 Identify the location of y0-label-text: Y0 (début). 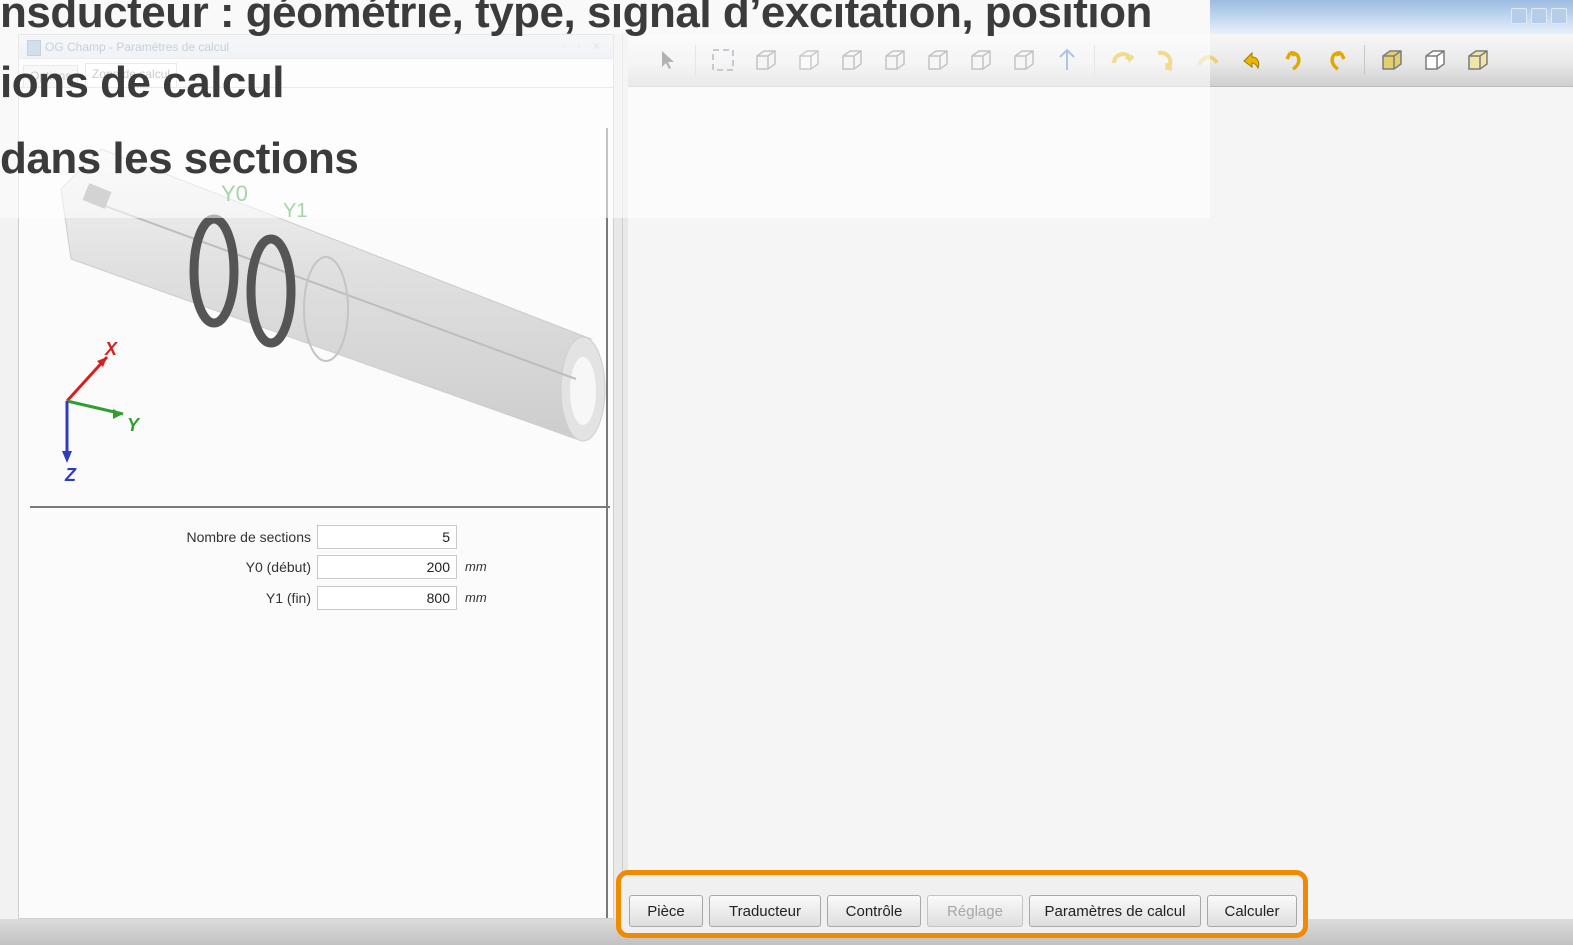
(278, 567).